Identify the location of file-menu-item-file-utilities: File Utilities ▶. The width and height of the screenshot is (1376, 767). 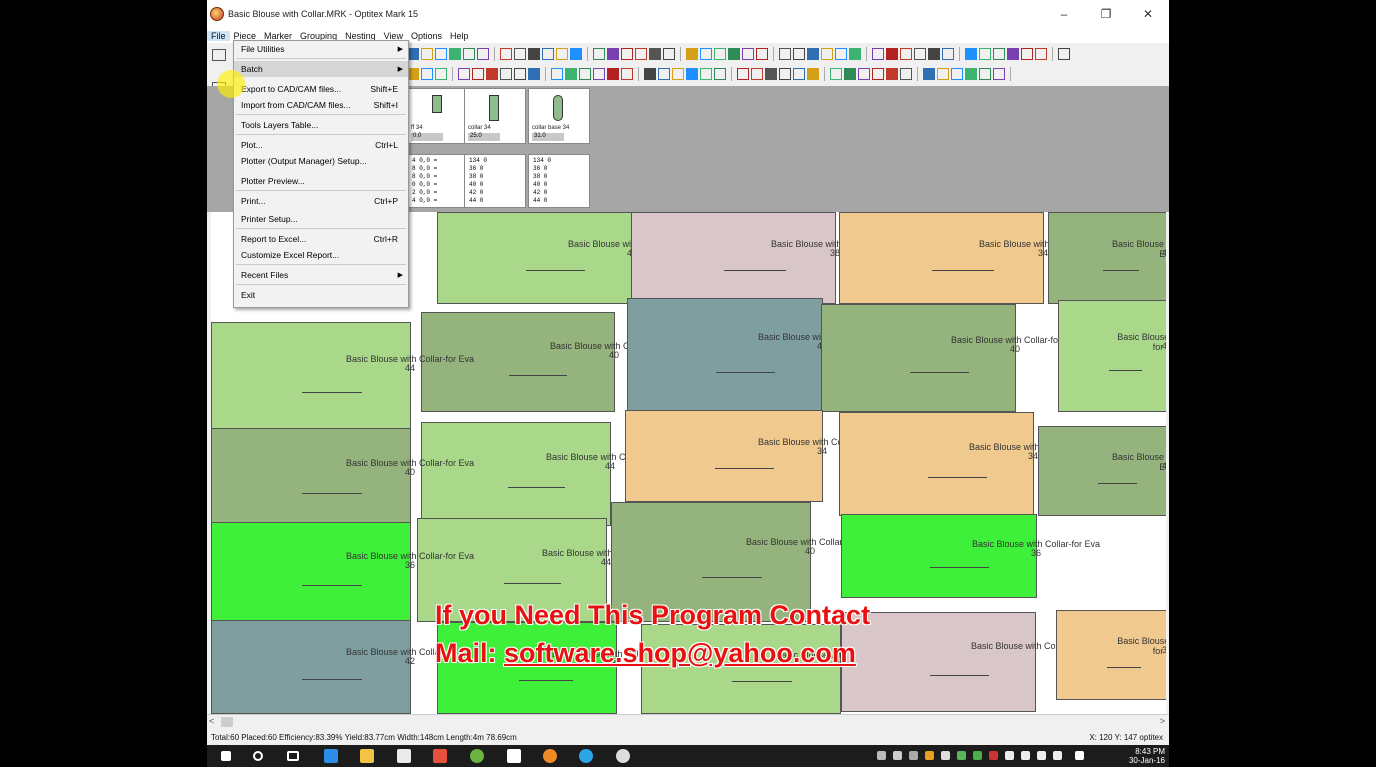
(321, 49).